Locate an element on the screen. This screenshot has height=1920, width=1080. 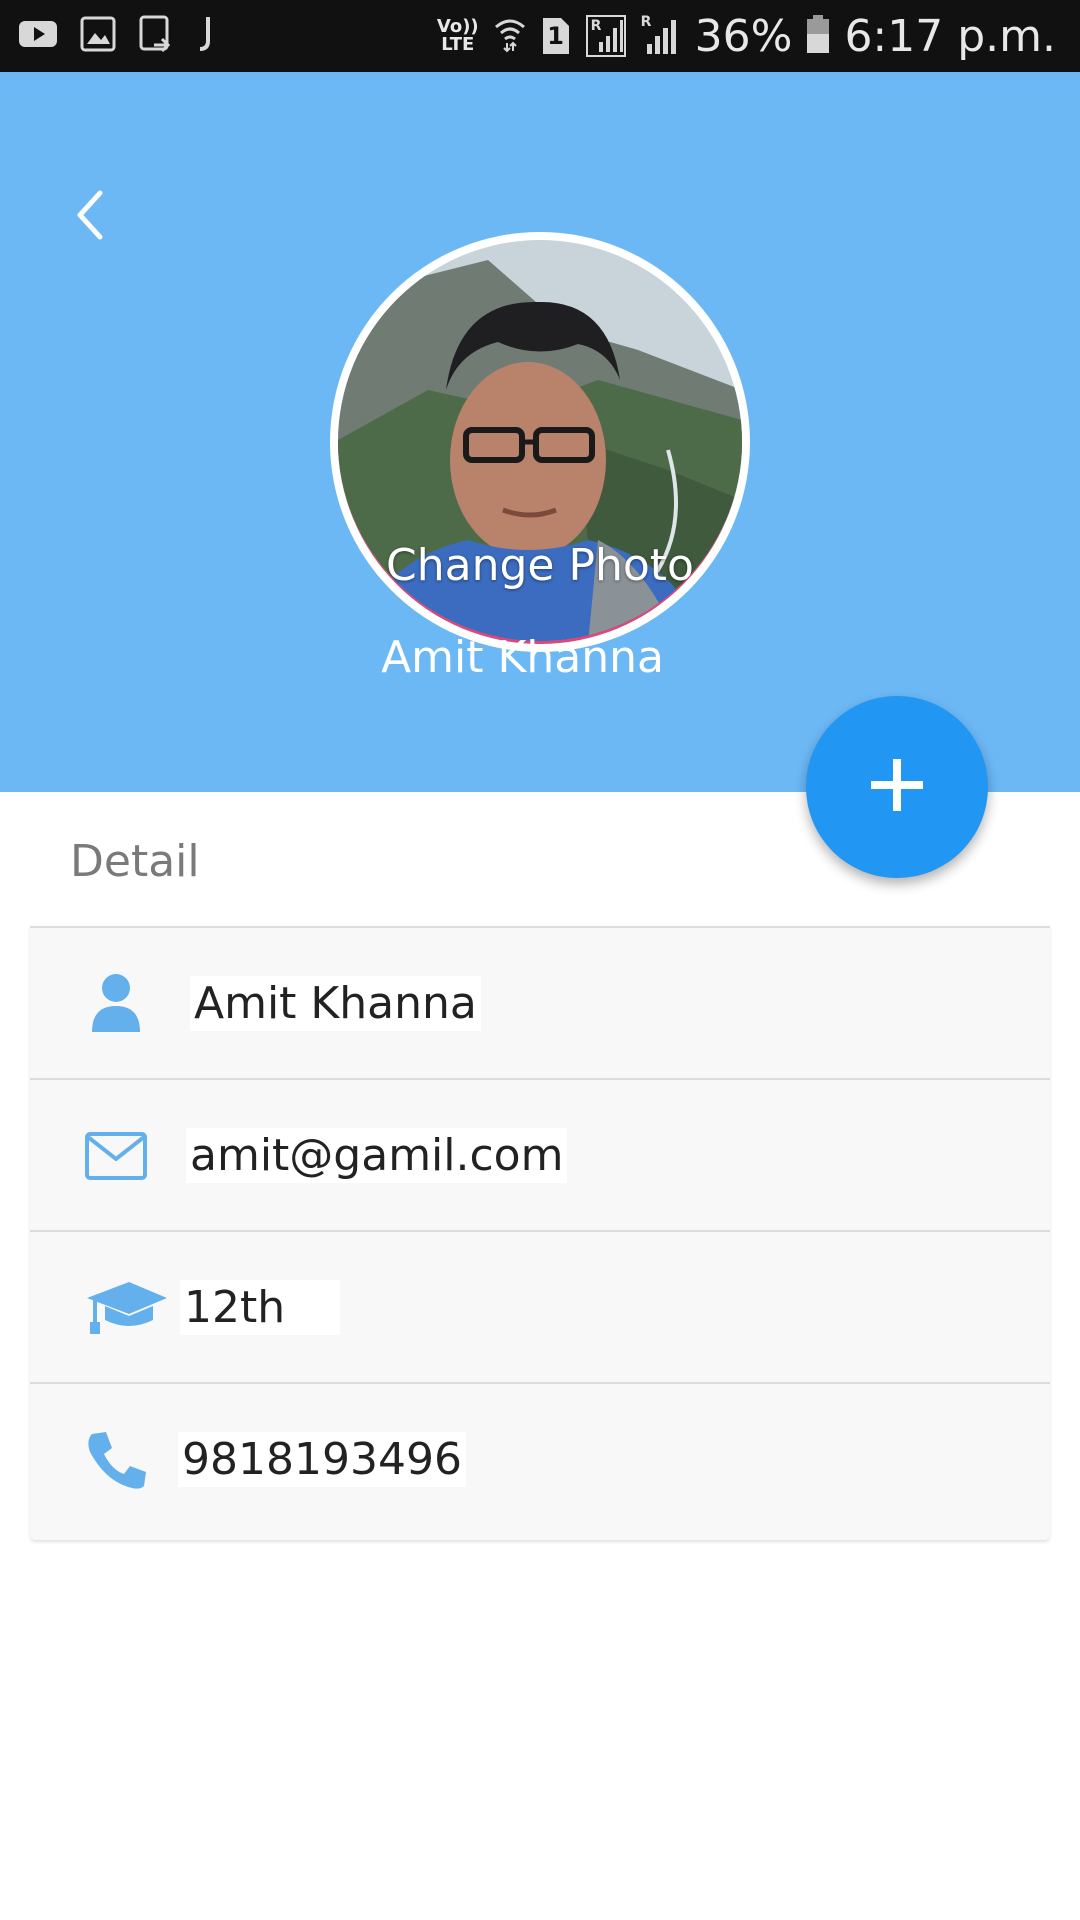
avatar: Change Photo is located at coordinates (540, 442).